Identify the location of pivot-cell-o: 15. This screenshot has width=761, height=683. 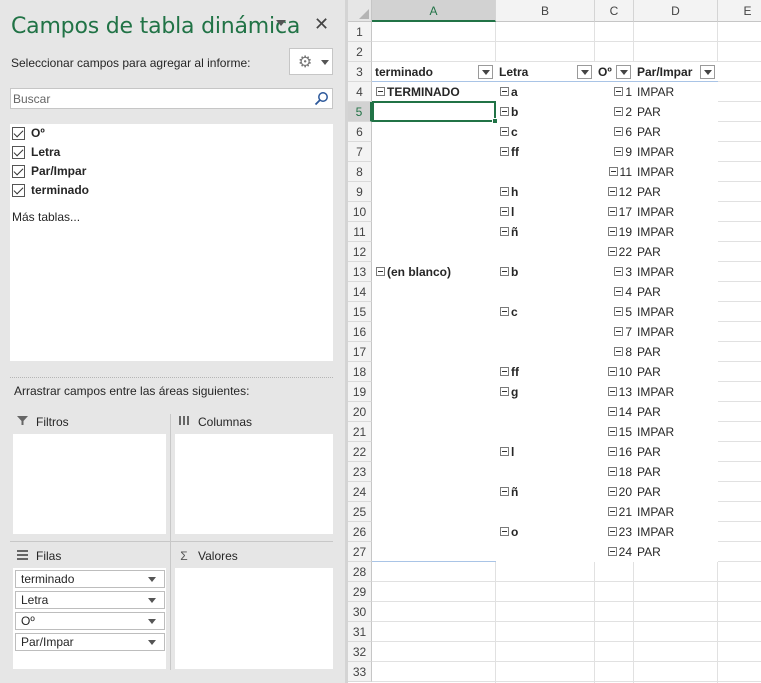
(614, 432).